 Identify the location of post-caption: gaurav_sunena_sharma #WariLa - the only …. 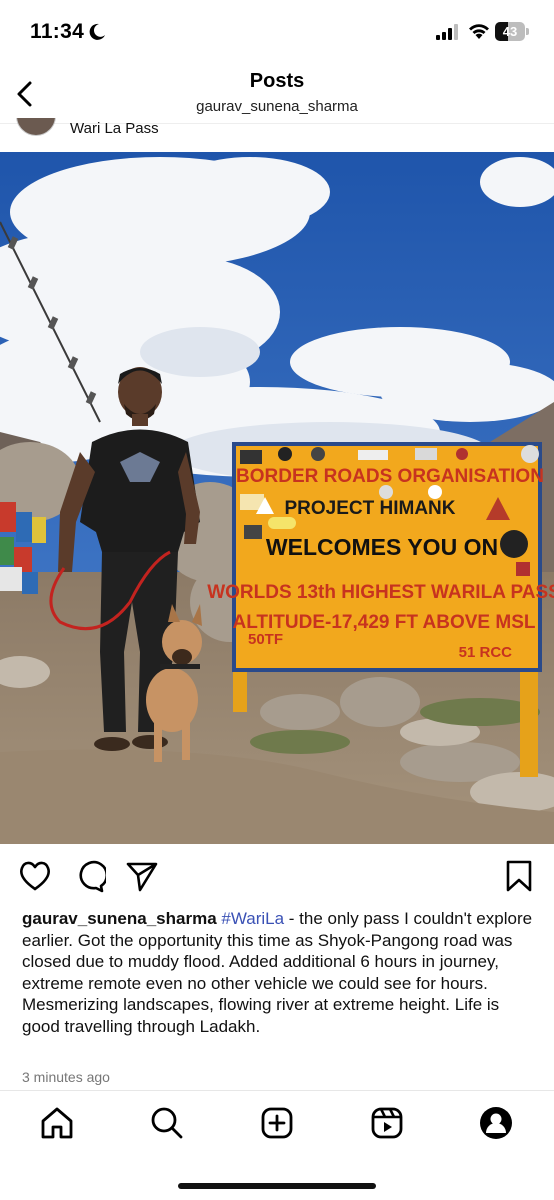
(278, 972).